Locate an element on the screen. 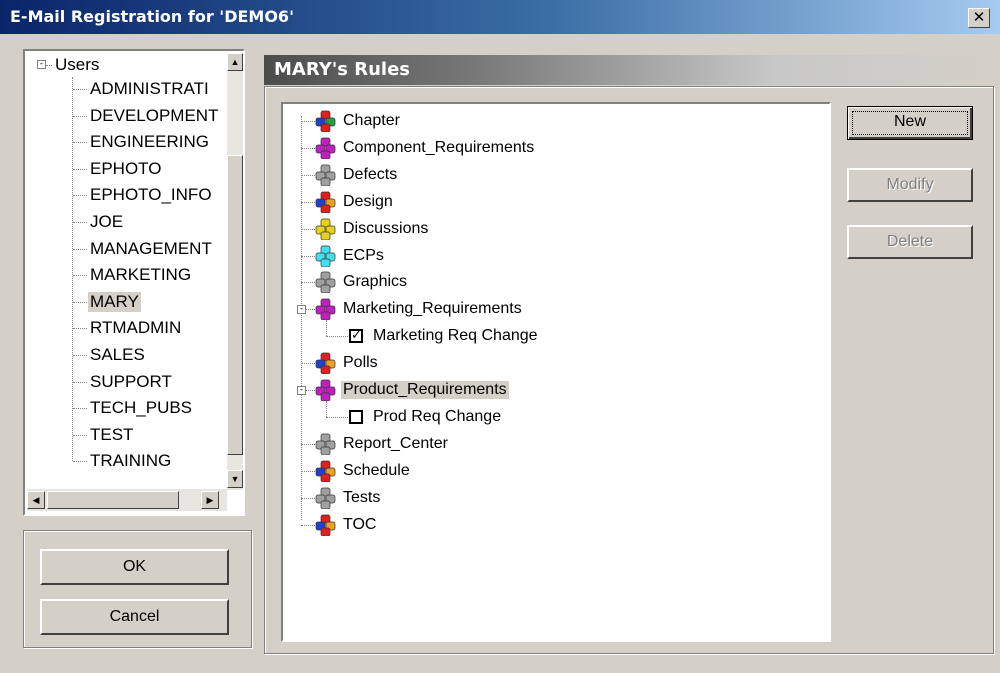 The height and width of the screenshot is (673, 1000). rule-item: Product_Requirements is located at coordinates (425, 390).